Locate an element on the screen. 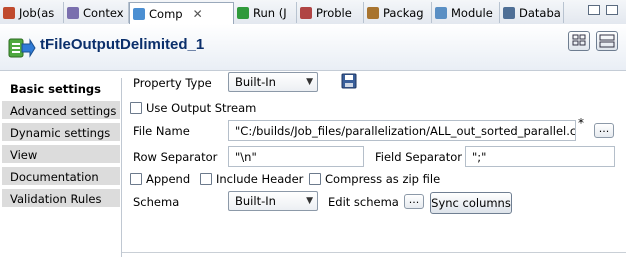 This screenshot has width=626, height=257. tab-component: Comp ✕ is located at coordinates (181, 13).